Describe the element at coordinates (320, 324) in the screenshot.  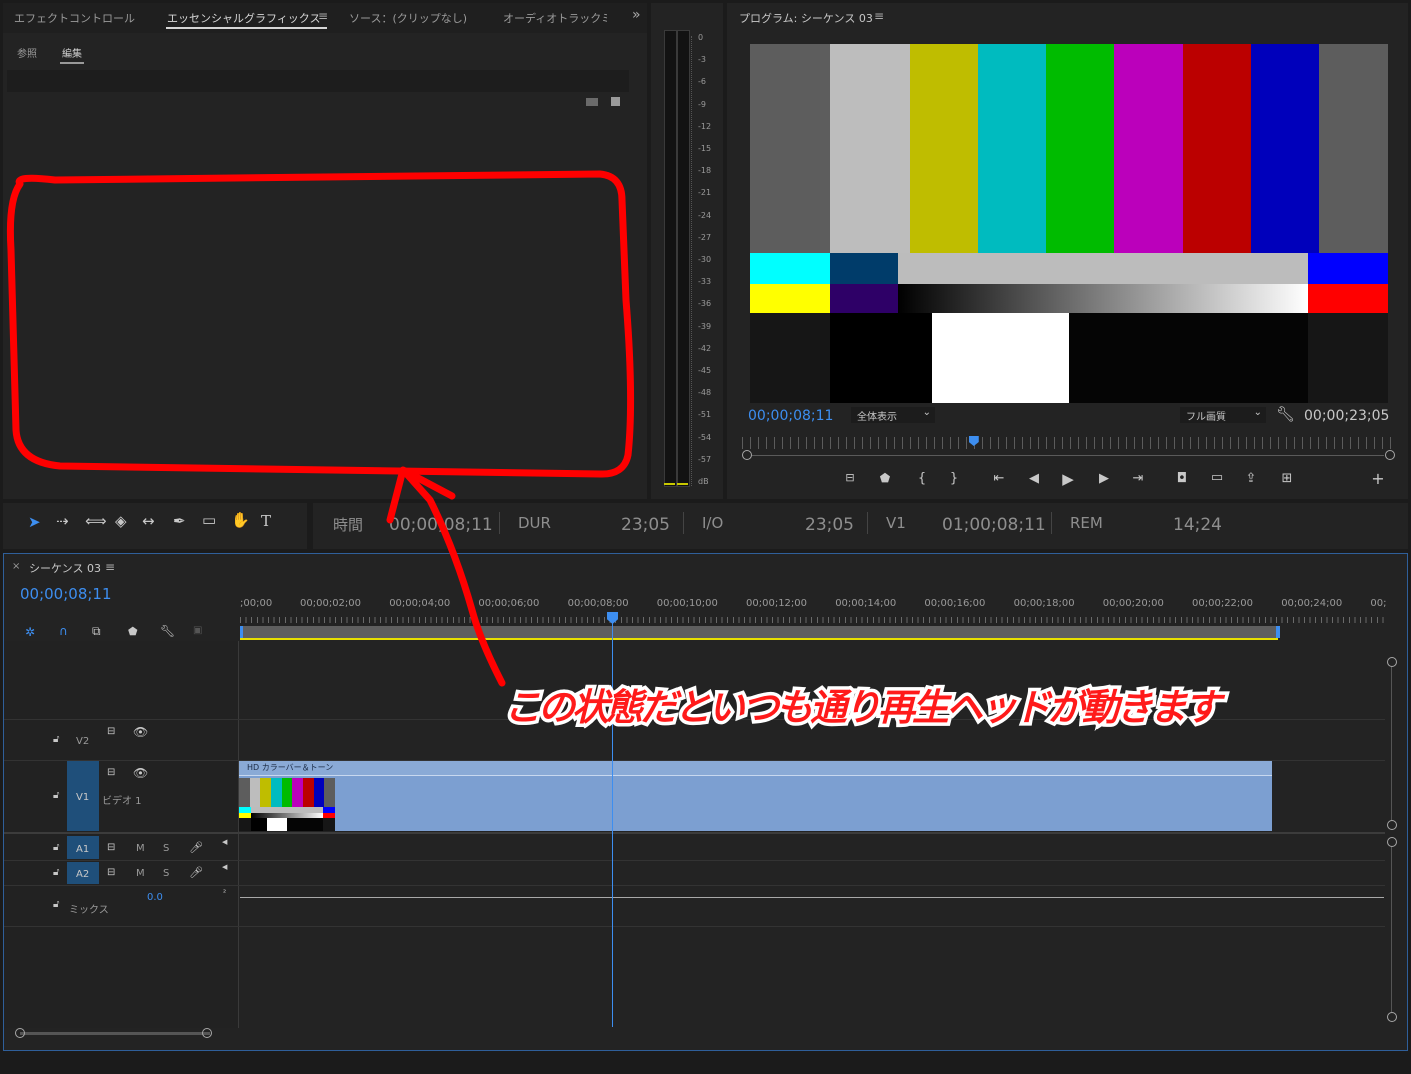
I see `highlight-rectangle` at that location.